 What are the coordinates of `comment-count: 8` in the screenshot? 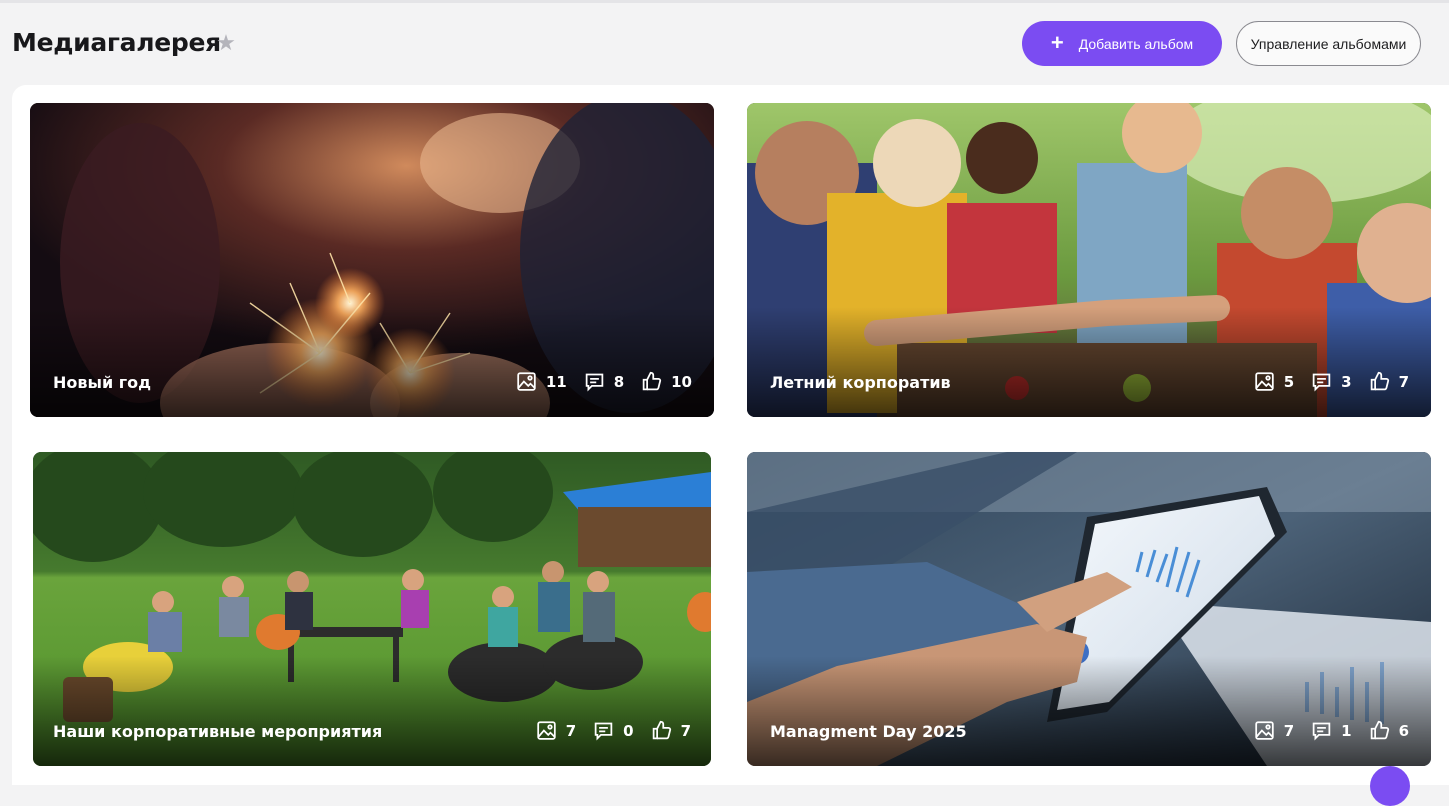 It's located at (604, 381).